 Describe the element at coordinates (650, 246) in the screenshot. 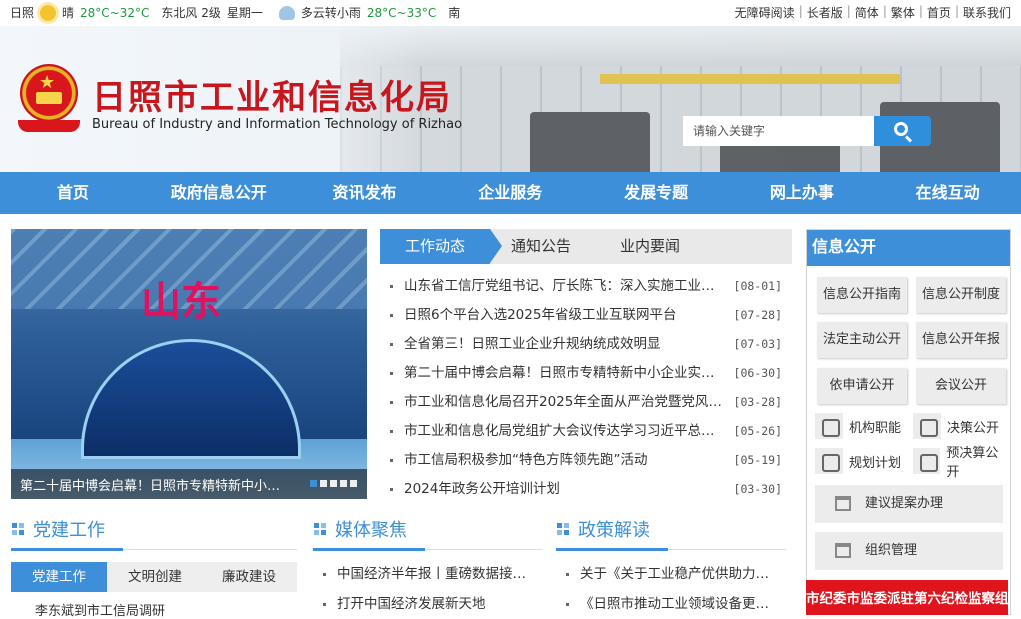

I see `tab-industry-news: 业内要闻` at that location.